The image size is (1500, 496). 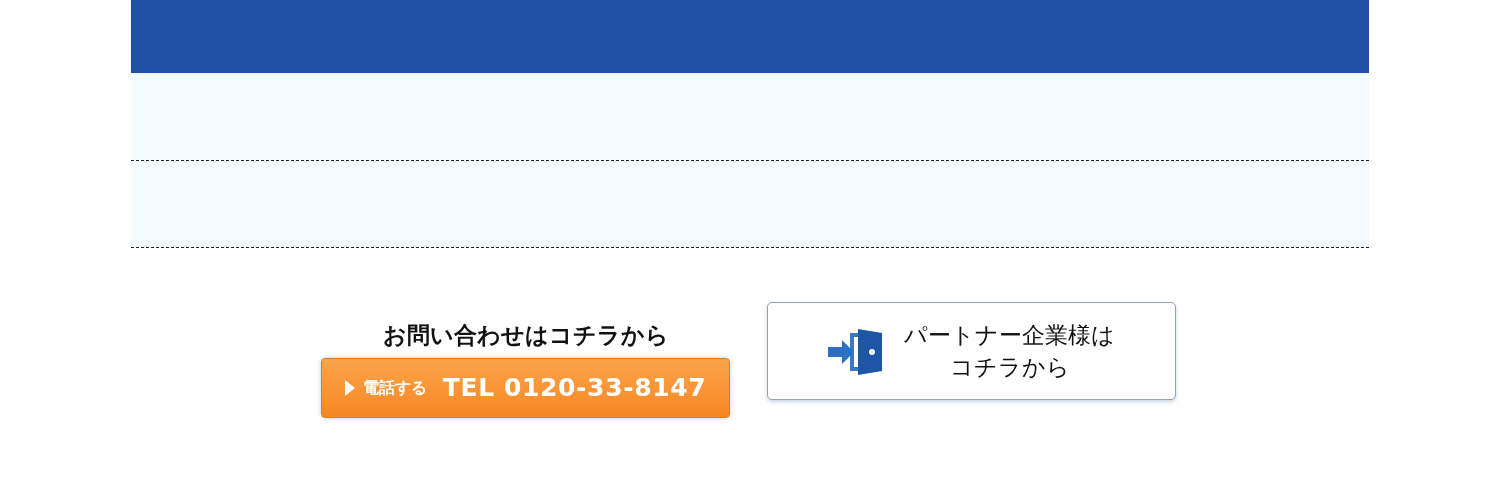 I want to click on triangle-icon, so click(x=349, y=388).